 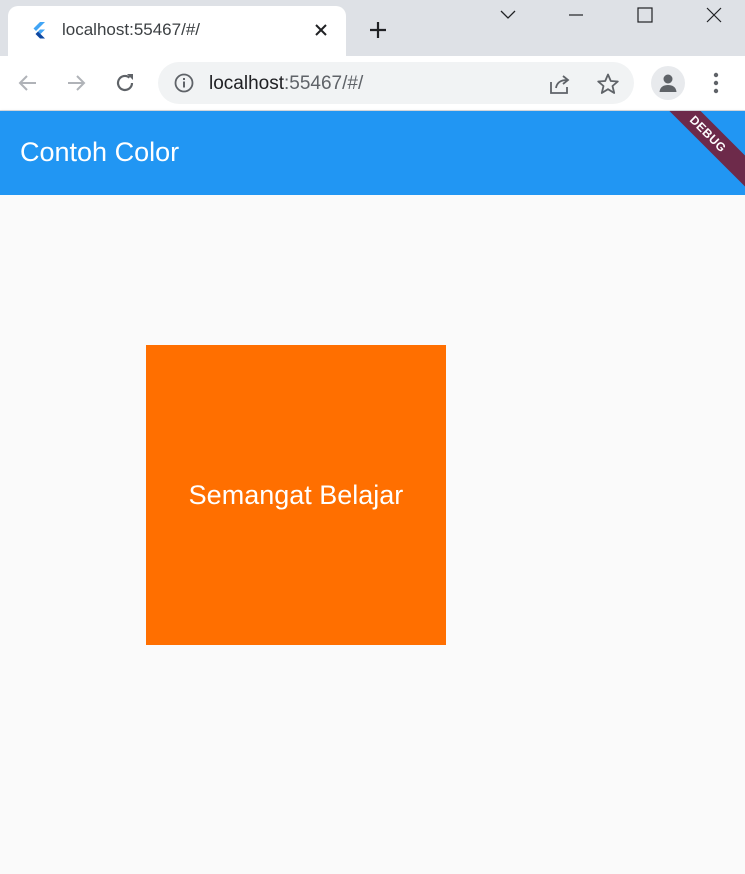 I want to click on box-label: Semangat Belajar, so click(x=296, y=494).